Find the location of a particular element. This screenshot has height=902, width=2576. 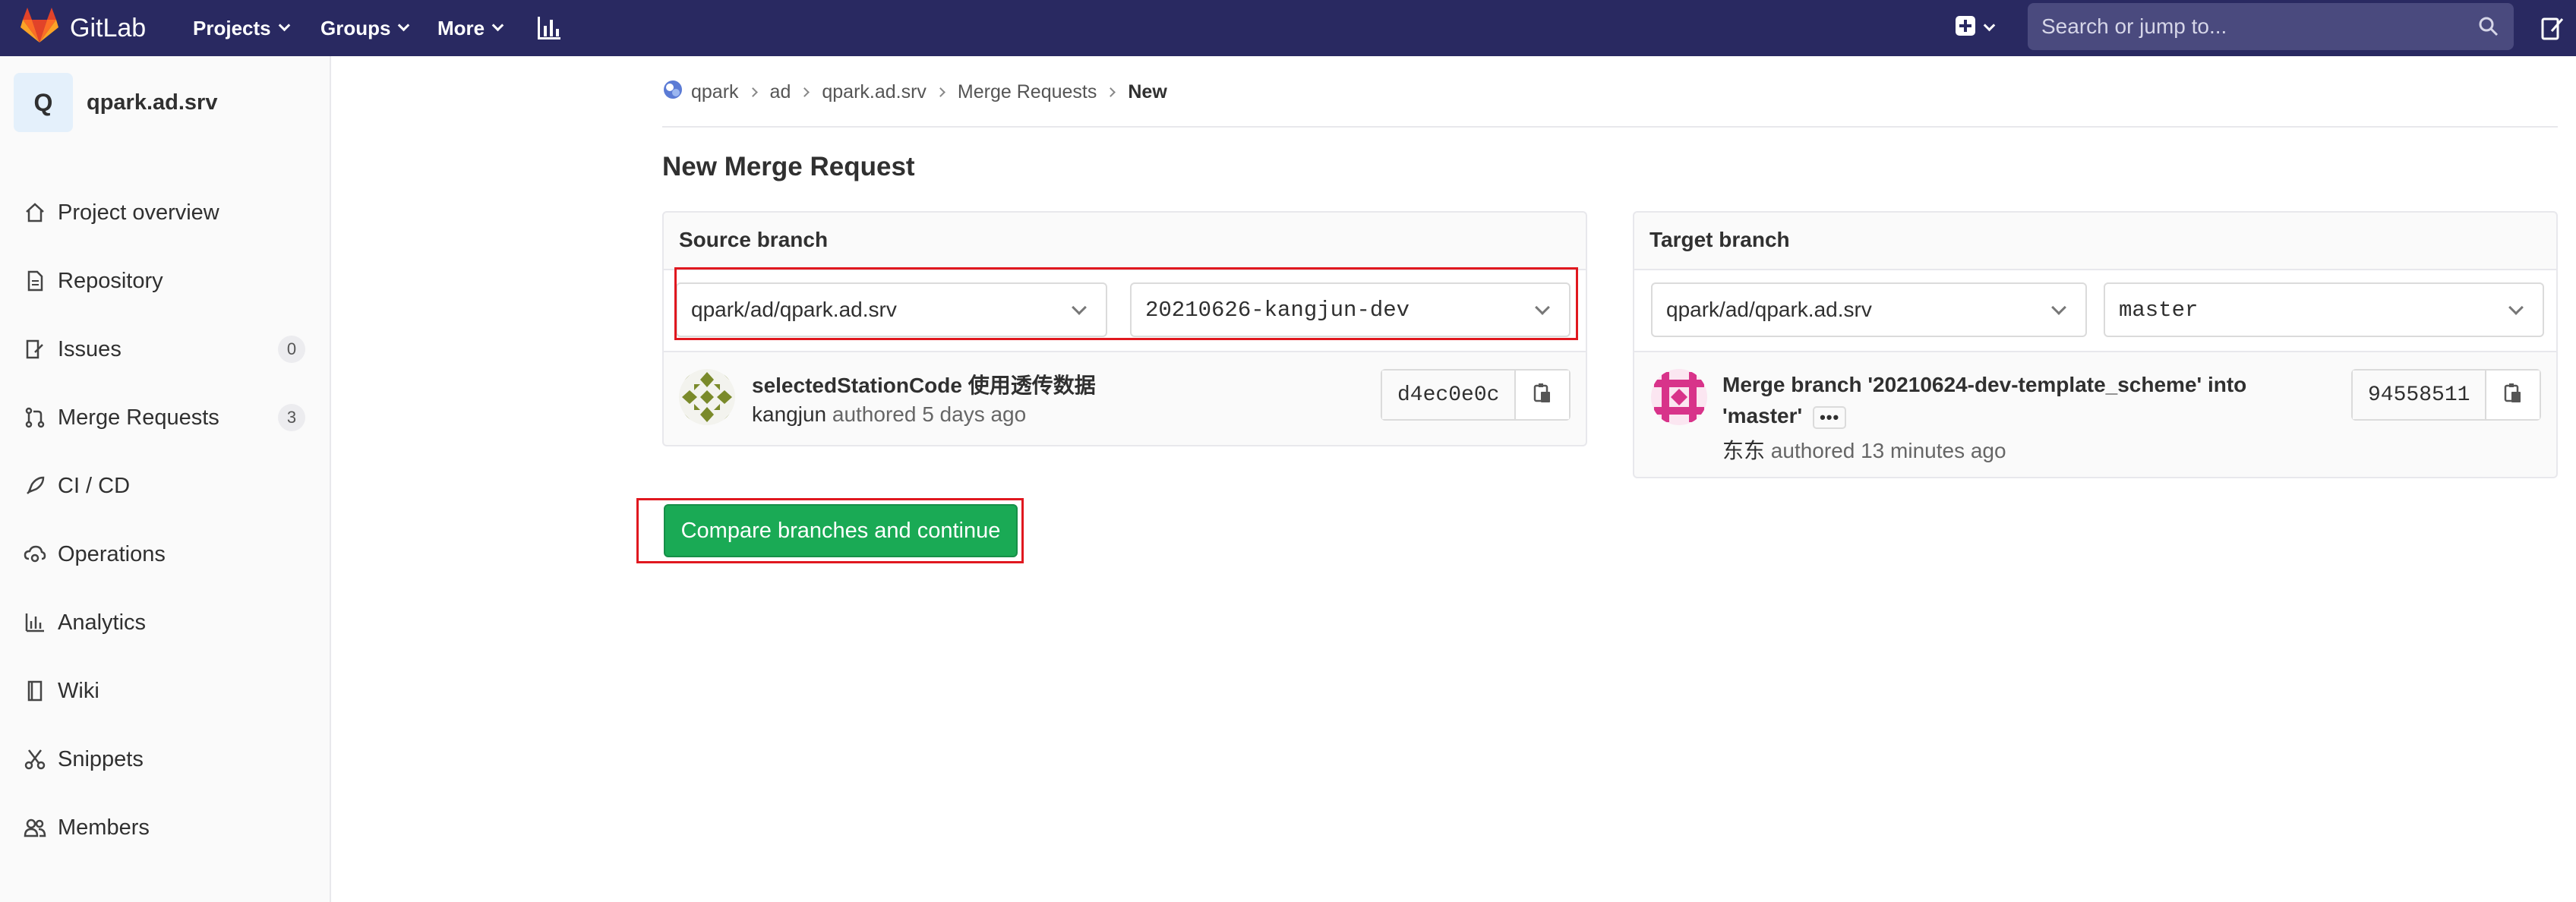

source-commit-sha: d4ec0e0c is located at coordinates (1449, 395).